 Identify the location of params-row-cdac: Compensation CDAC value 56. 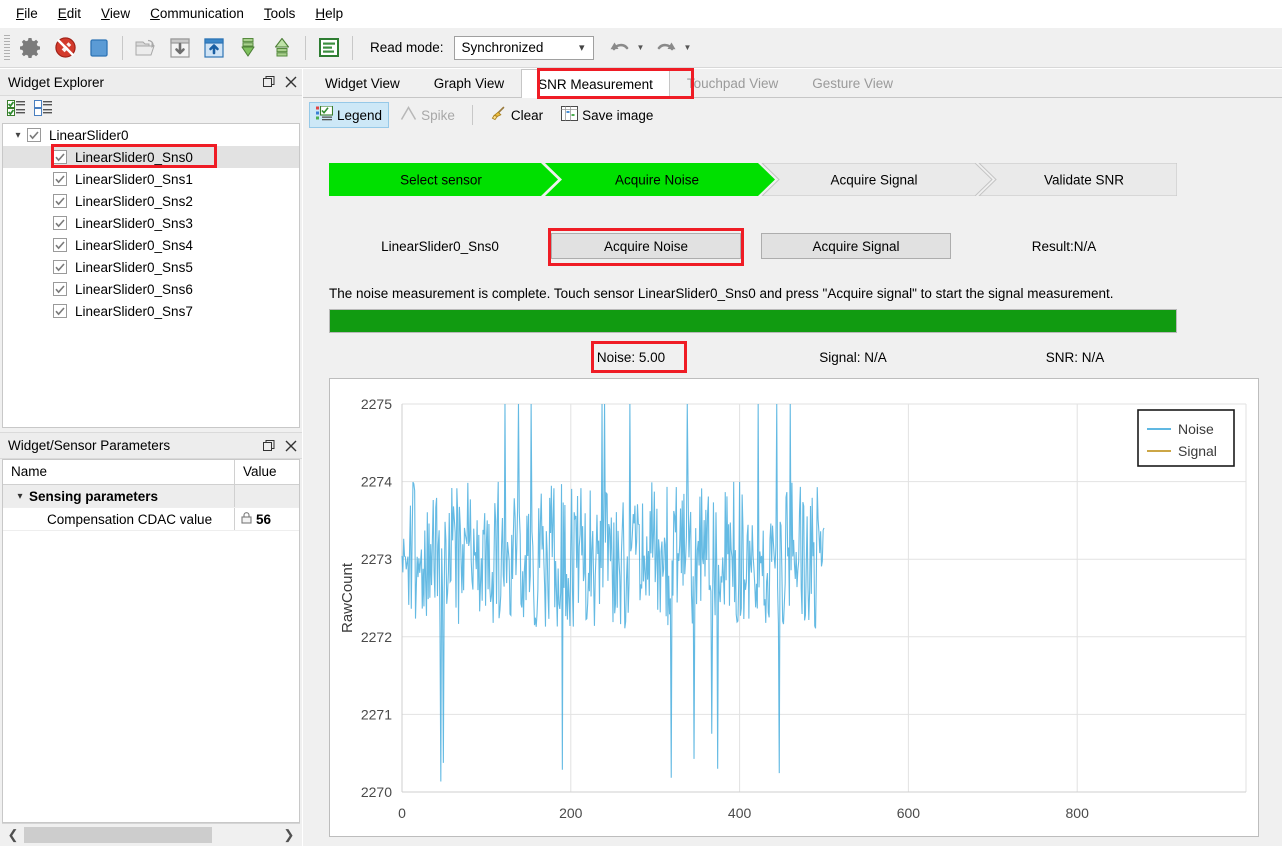
(151, 519).